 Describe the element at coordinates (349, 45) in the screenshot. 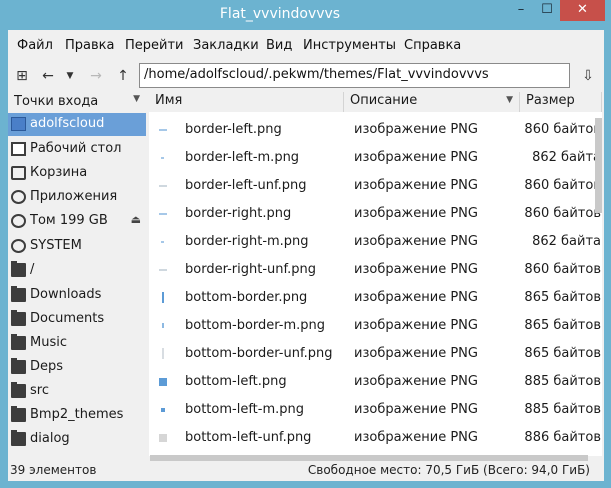

I see `menu-tools: Инструменты` at that location.